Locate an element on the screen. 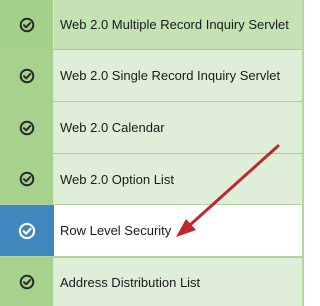 The width and height of the screenshot is (320, 306). list-item-label: Address Distribution List is located at coordinates (130, 282).